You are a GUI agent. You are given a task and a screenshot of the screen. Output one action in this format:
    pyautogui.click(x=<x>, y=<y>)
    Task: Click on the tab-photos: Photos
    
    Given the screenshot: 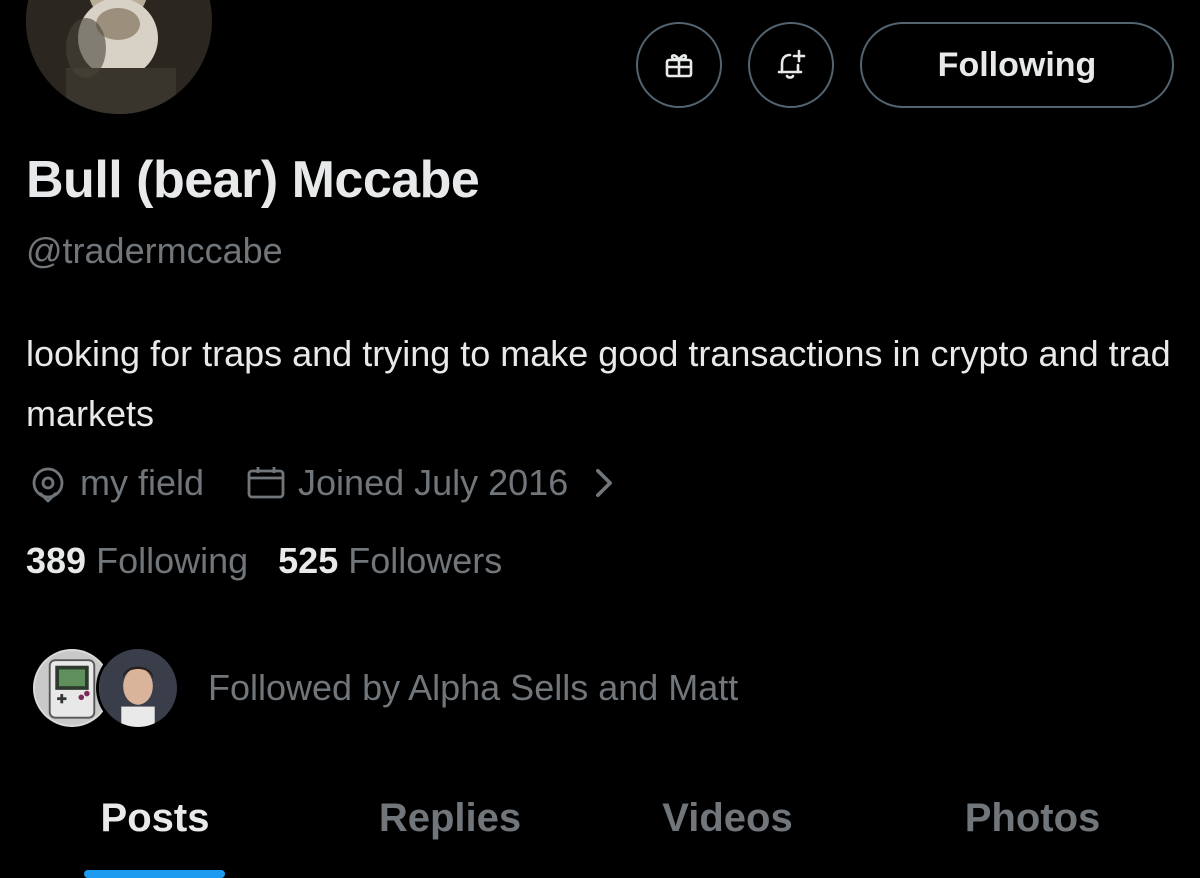 What is the action you would take?
    pyautogui.click(x=1032, y=818)
    